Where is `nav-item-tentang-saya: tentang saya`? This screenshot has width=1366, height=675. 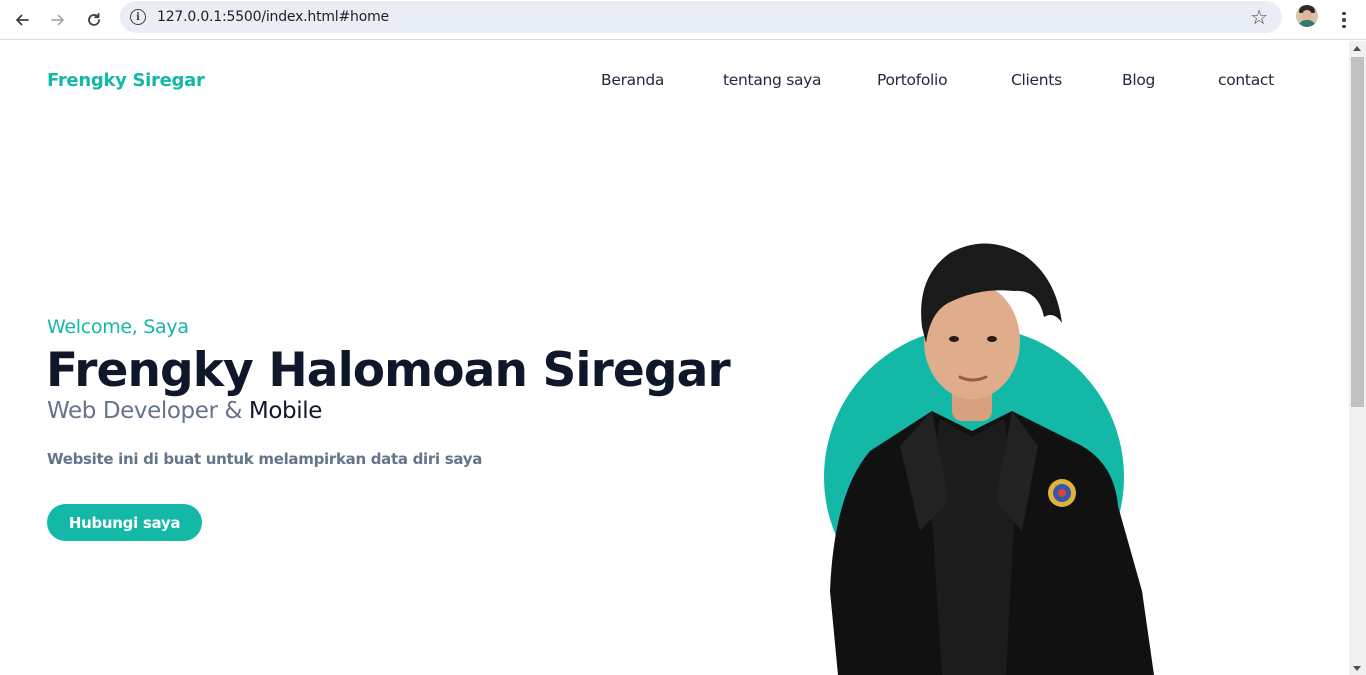
nav-item-tentang-saya: tentang saya is located at coordinates (772, 80).